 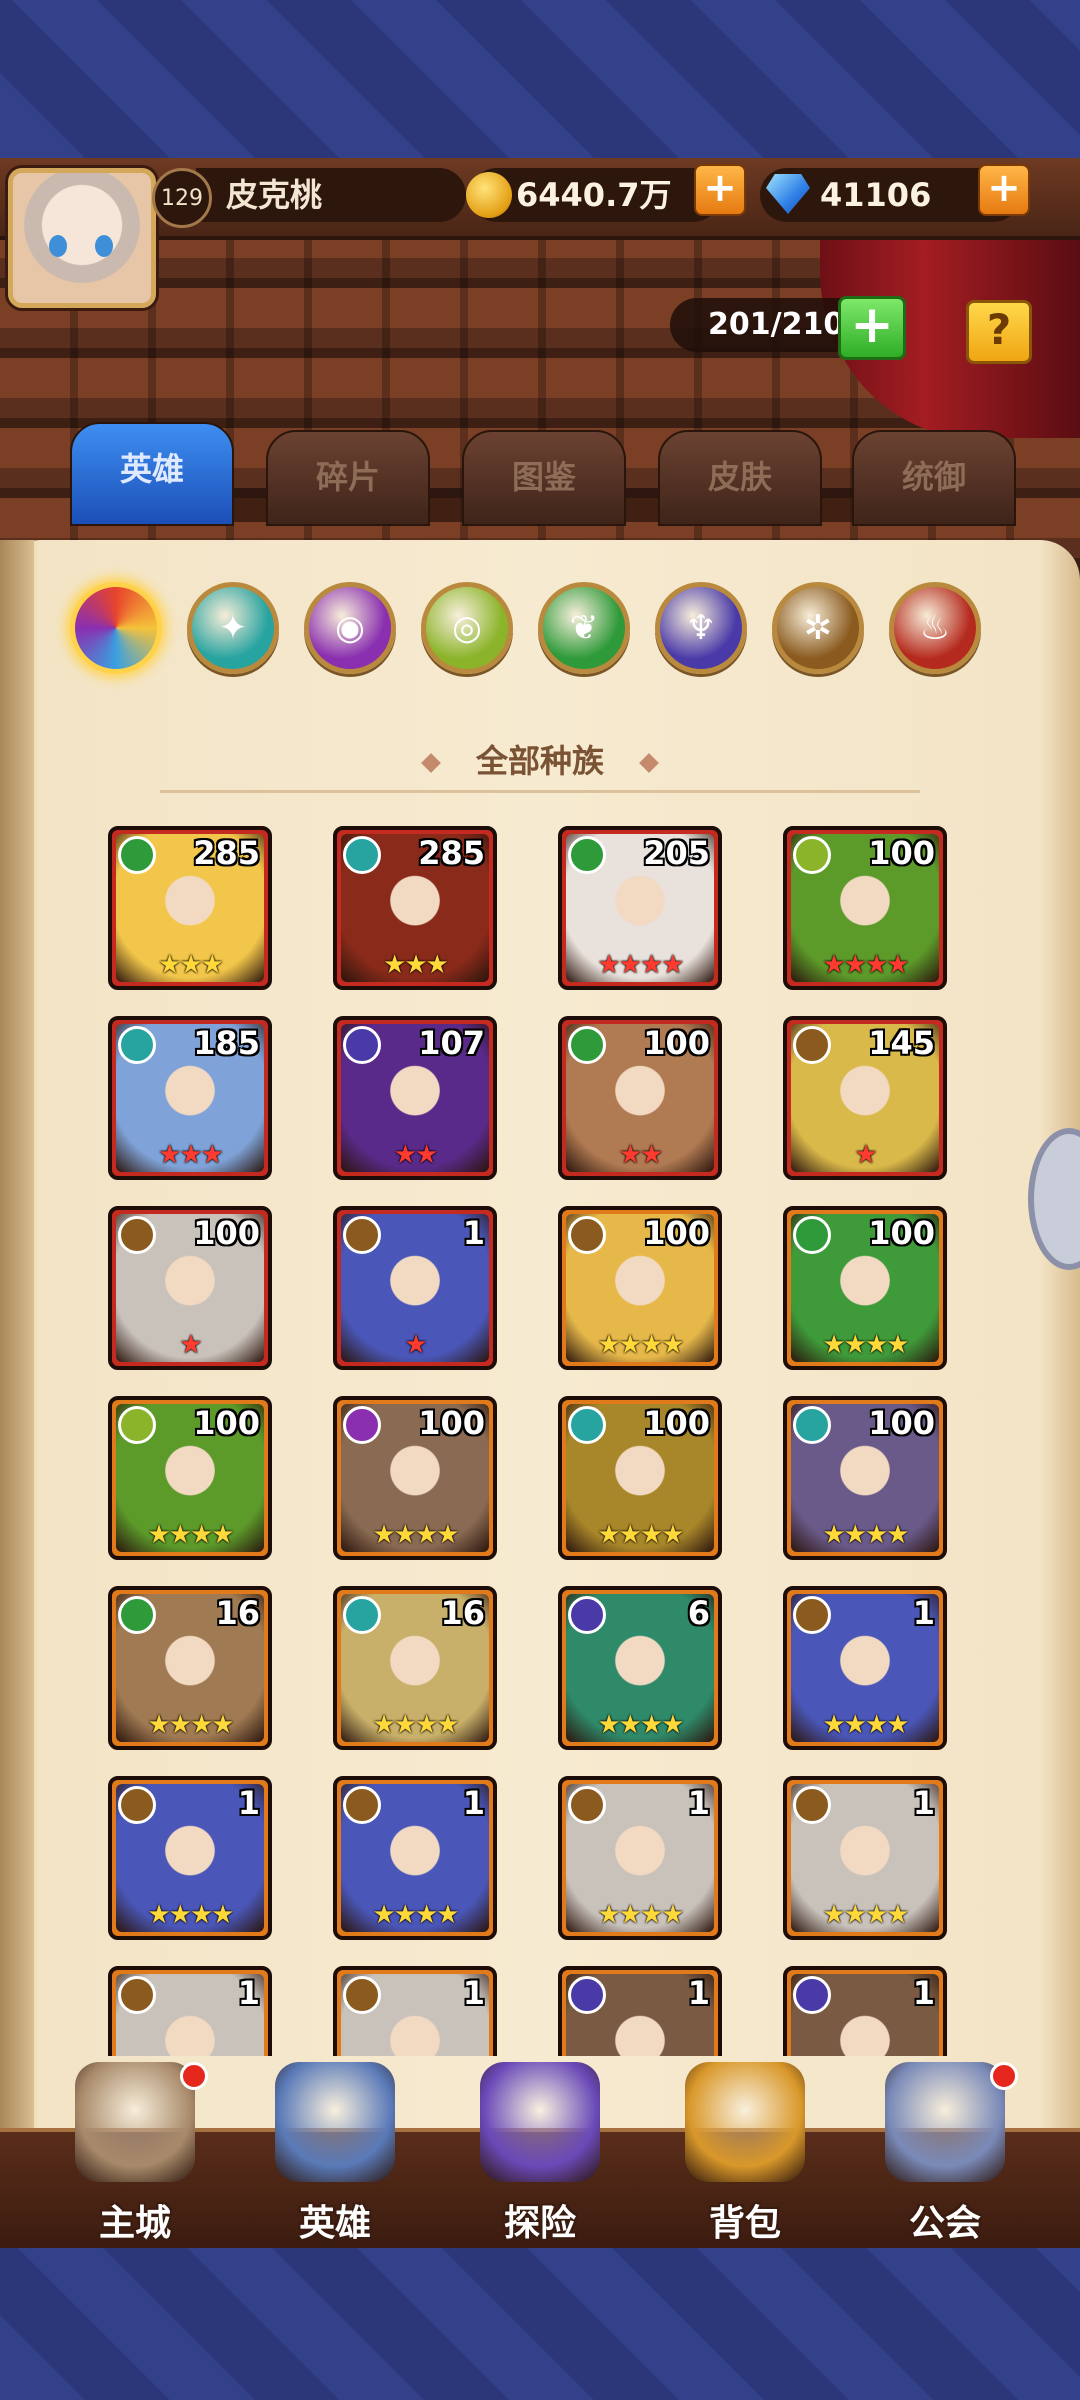 I want to click on hero-card: 1 ★, so click(x=415, y=1288).